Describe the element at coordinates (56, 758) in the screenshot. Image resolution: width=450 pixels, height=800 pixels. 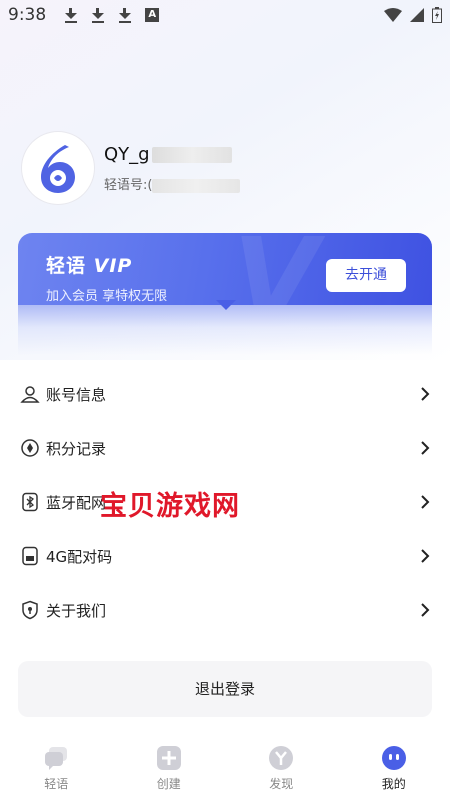
I see `chat-icon` at that location.